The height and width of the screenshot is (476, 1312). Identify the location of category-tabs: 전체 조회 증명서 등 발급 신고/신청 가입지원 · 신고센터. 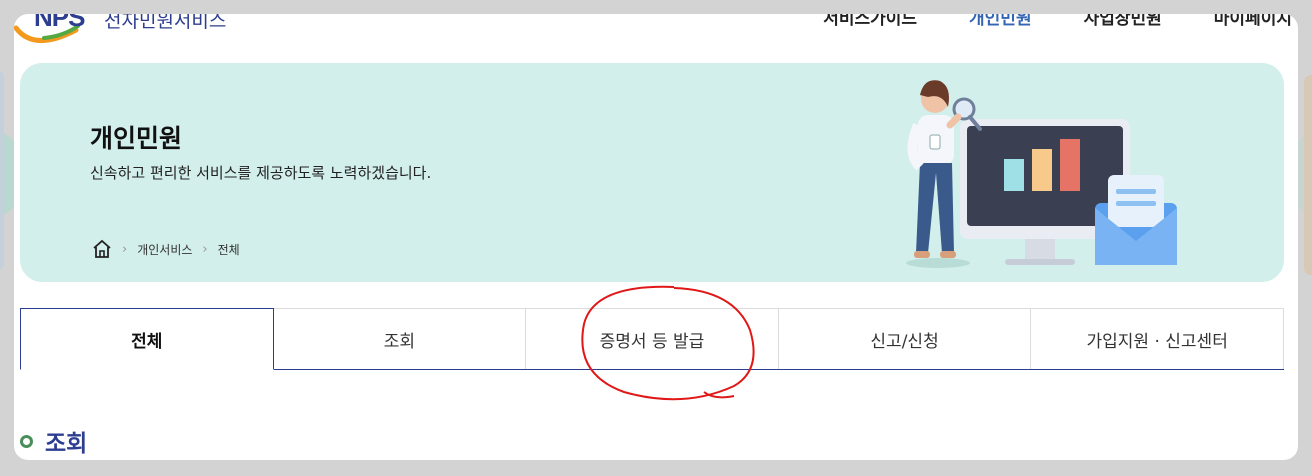
(652, 339).